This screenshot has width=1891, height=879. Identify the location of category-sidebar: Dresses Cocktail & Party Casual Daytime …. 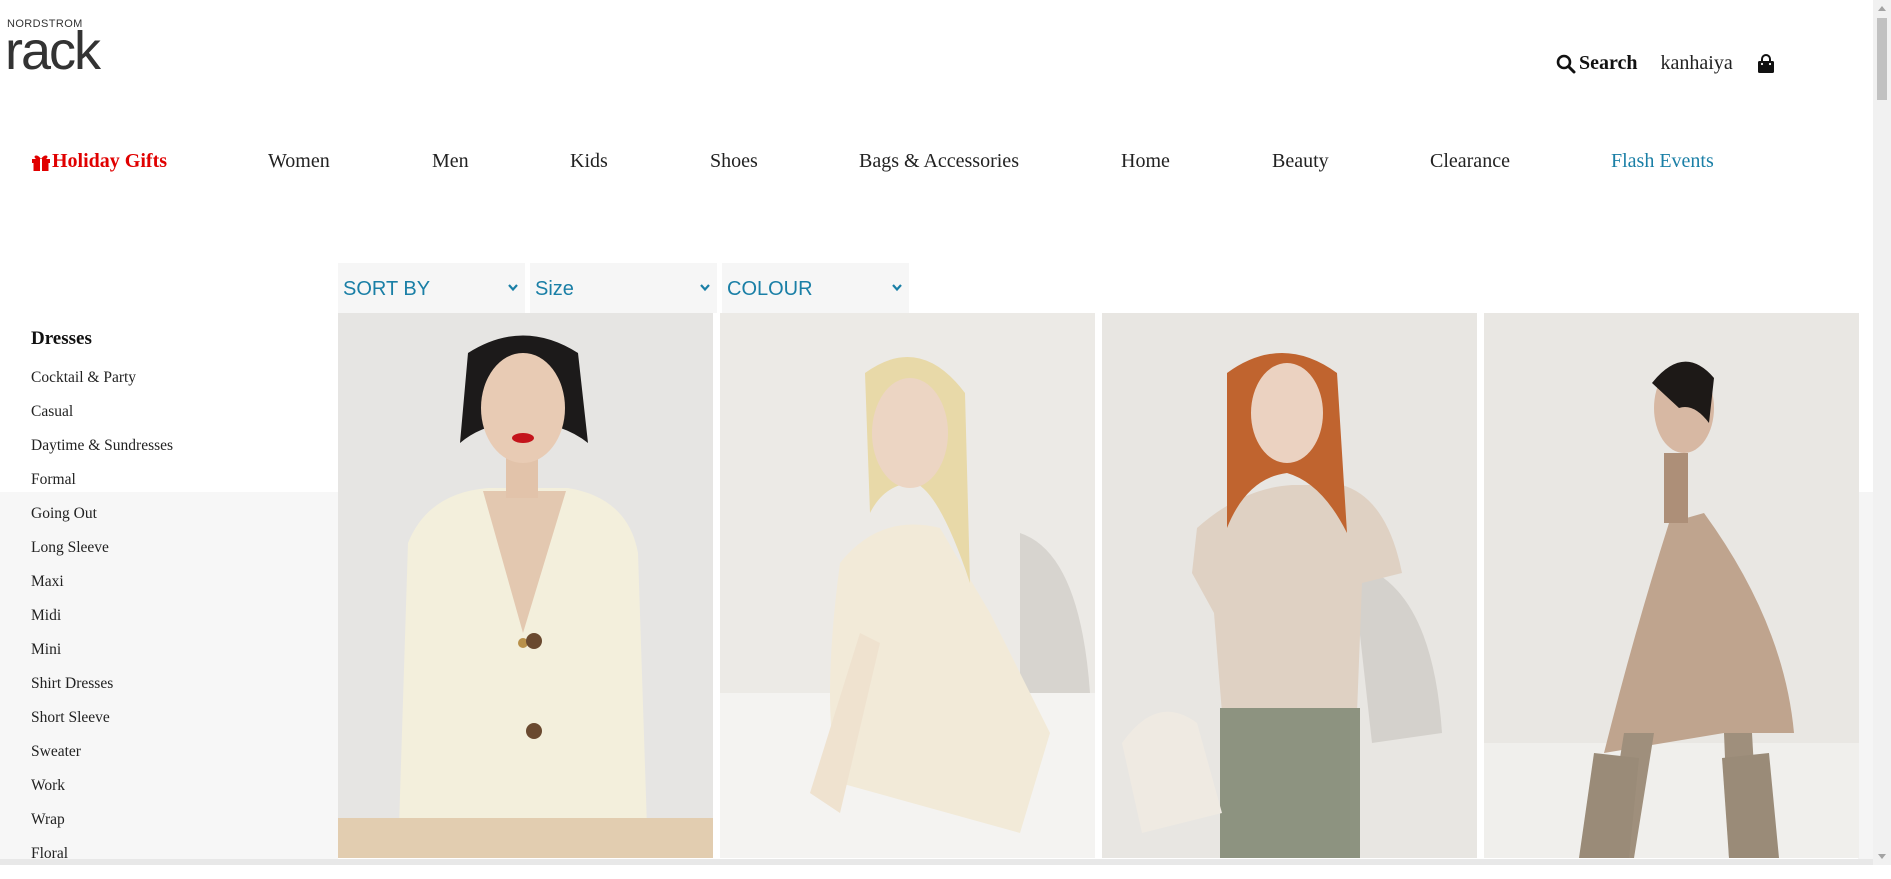
(176, 603).